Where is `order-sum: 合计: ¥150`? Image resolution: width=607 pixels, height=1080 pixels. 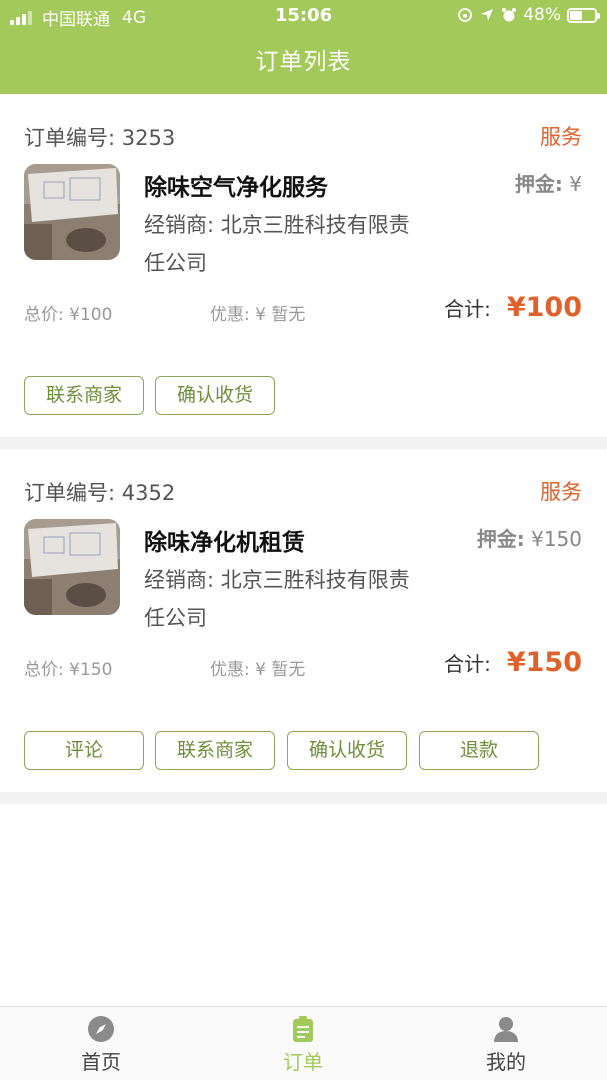 order-sum: 合计: ¥150 is located at coordinates (513, 662).